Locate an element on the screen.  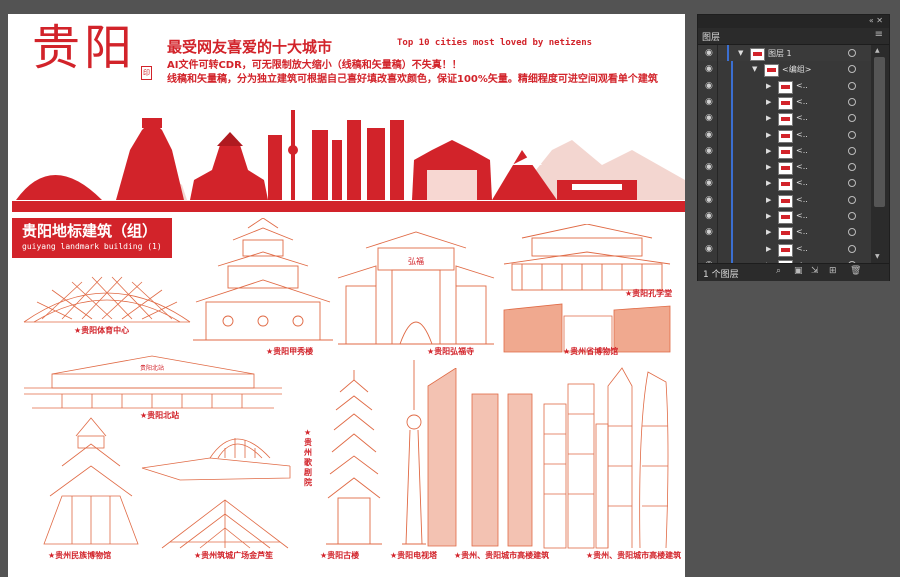
layer-name: 图层 1 is located at coordinates (780, 53).